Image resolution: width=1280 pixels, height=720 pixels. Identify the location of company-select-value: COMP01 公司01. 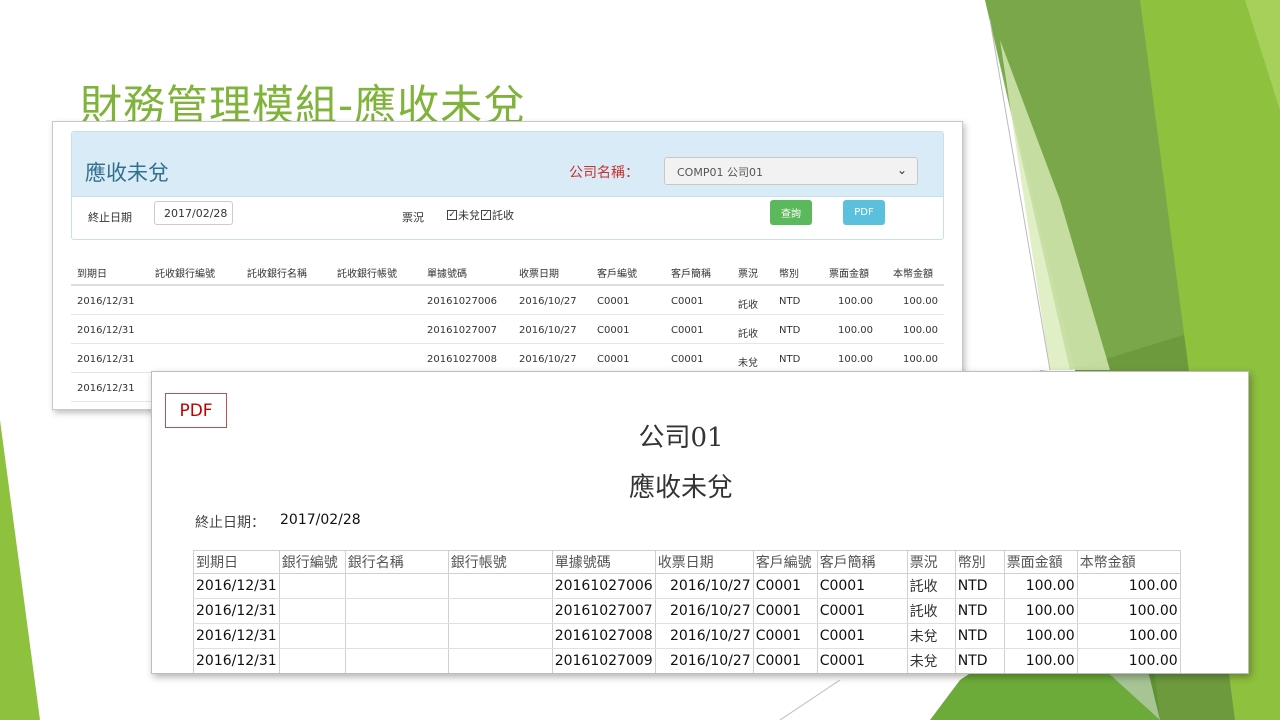
(720, 172).